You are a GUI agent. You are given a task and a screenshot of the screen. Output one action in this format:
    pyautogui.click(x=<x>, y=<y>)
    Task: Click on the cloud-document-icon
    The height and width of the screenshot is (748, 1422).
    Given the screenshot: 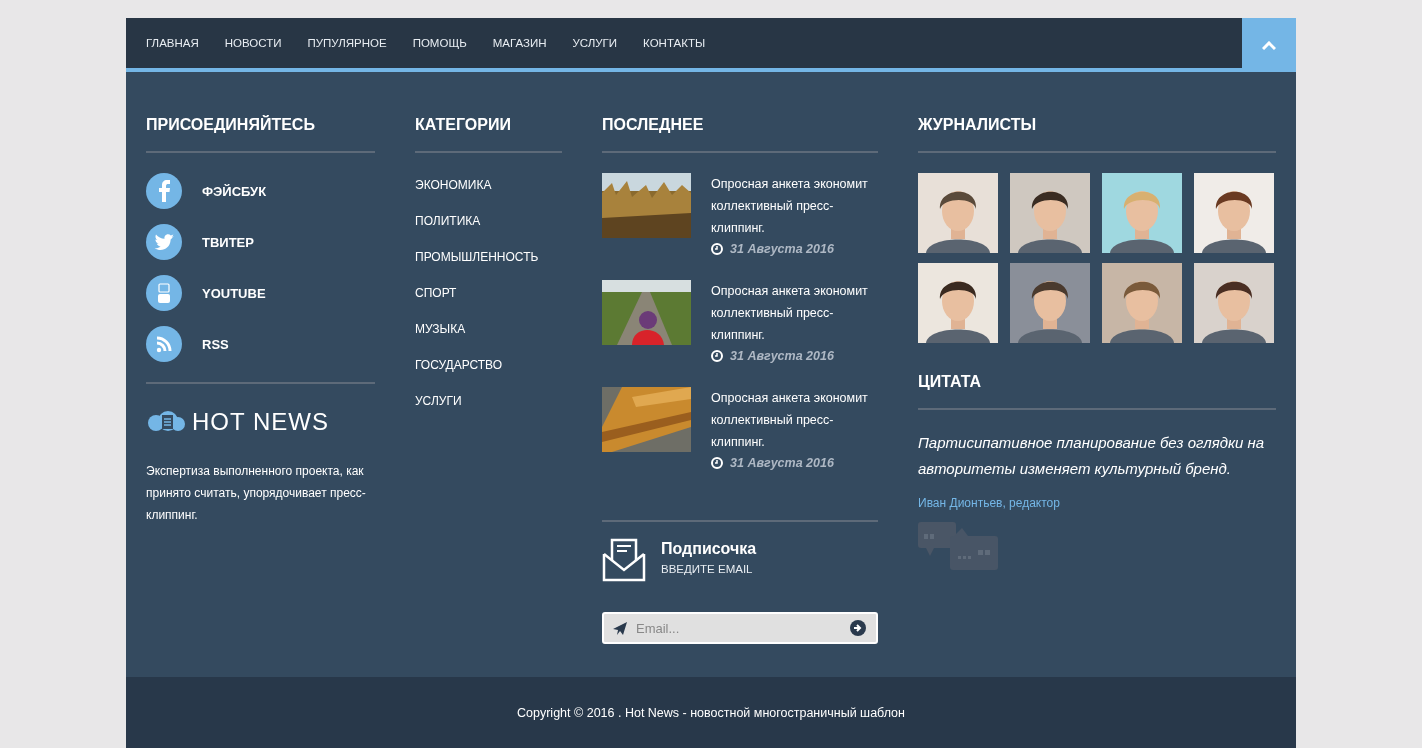 What is the action you would take?
    pyautogui.click(x=166, y=422)
    